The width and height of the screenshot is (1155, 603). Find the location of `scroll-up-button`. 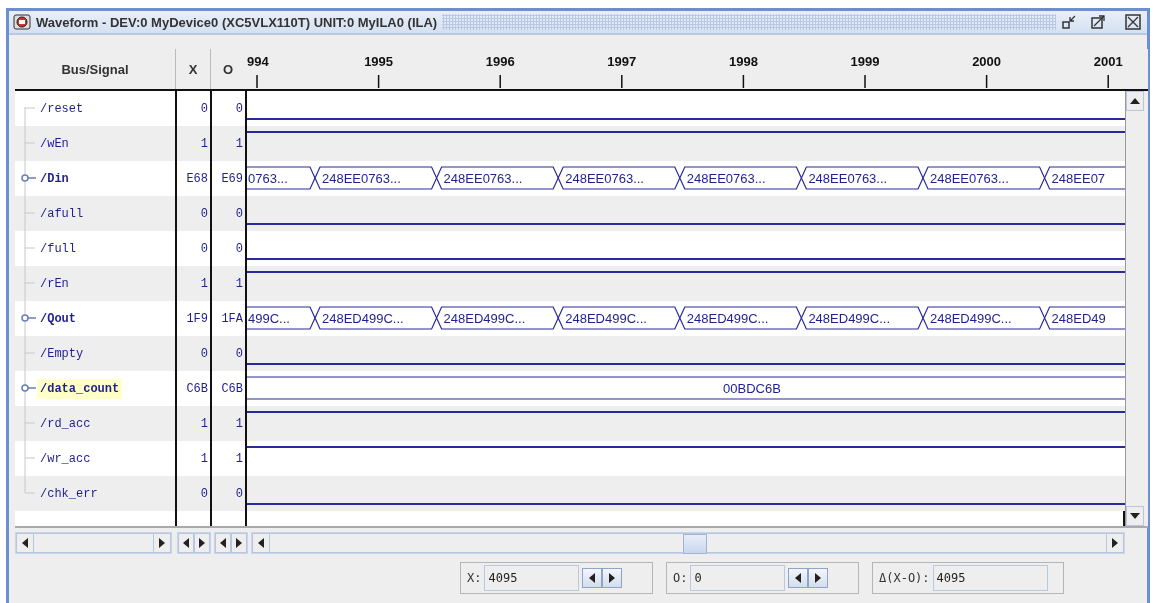

scroll-up-button is located at coordinates (1135, 101).